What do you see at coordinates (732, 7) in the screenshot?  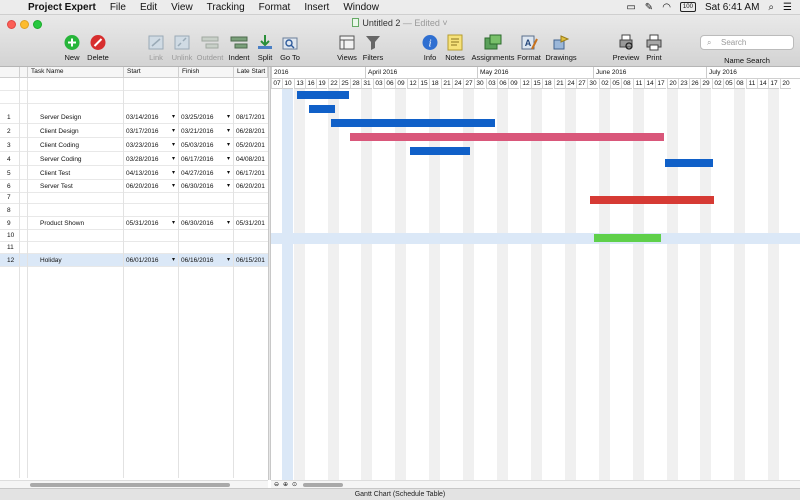 I see `menu-clock: Sat 6:41 AM` at bounding box center [732, 7].